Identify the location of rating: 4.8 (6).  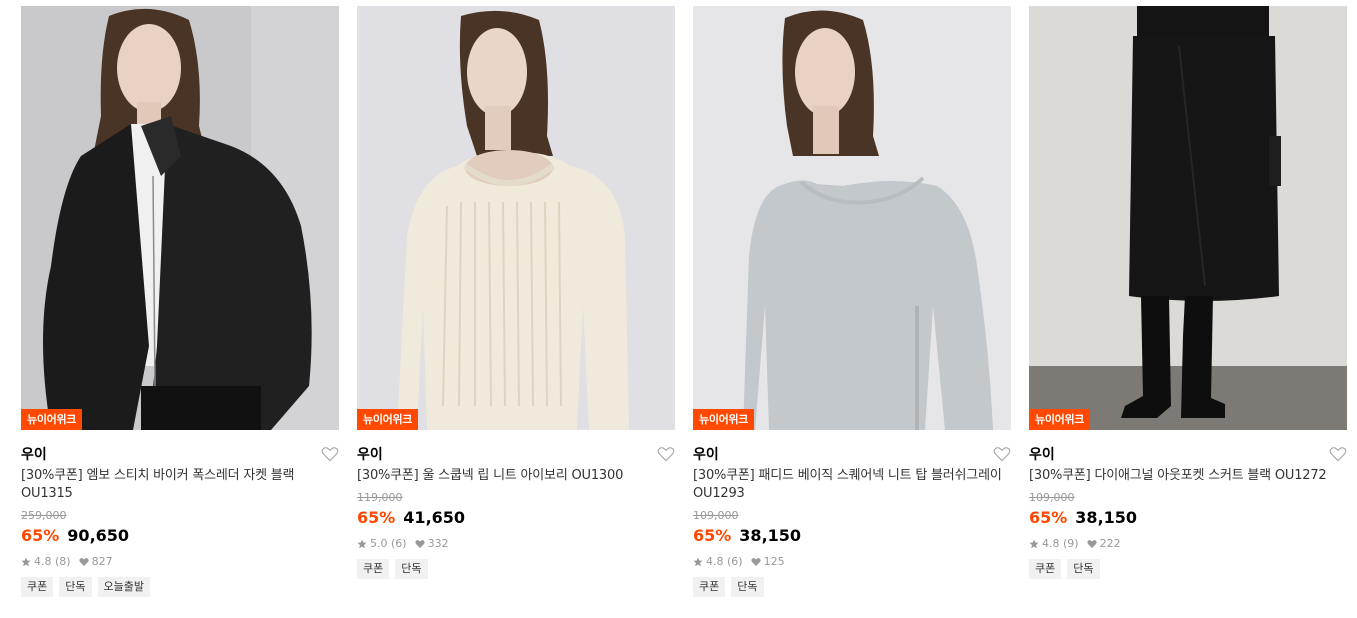
(718, 561).